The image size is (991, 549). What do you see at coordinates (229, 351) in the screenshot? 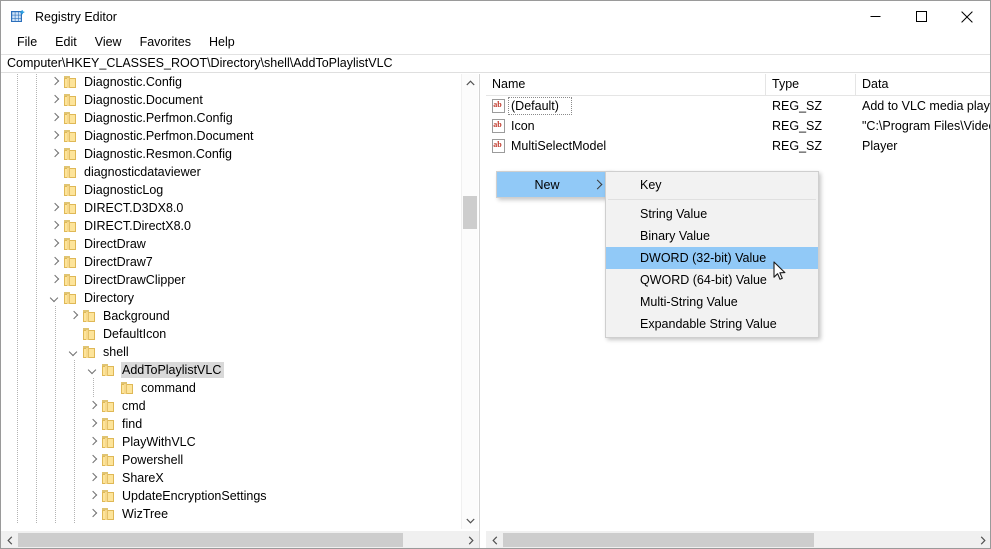
I see `tree-node: shell` at bounding box center [229, 351].